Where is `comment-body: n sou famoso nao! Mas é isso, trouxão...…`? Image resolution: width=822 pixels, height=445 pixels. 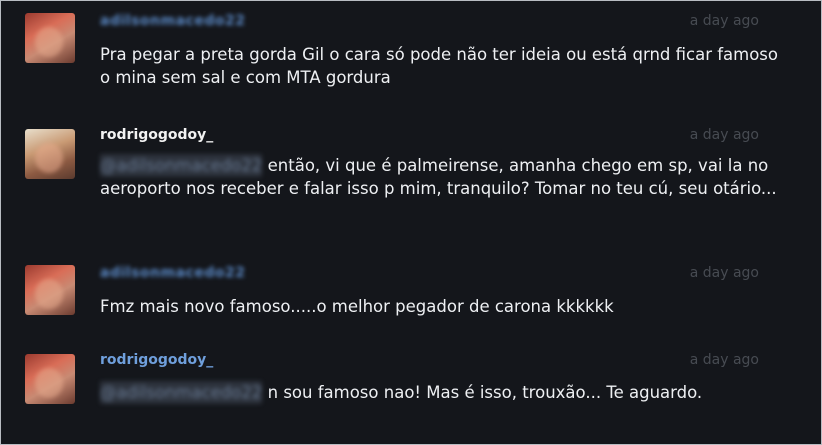 comment-body: n sou famoso nao! Mas é isso, trouxão...… is located at coordinates (485, 392).